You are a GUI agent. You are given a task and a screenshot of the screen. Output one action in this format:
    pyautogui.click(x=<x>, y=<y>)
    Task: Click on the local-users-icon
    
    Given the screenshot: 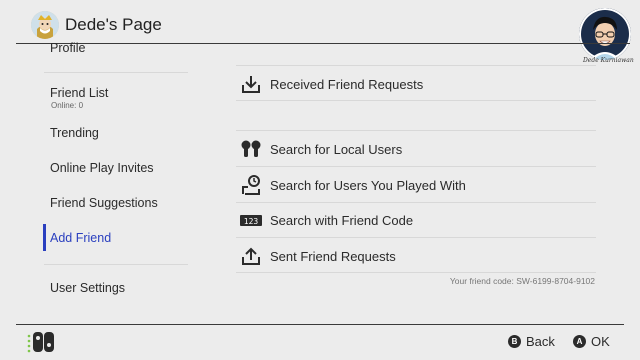 What is the action you would take?
    pyautogui.click(x=251, y=149)
    